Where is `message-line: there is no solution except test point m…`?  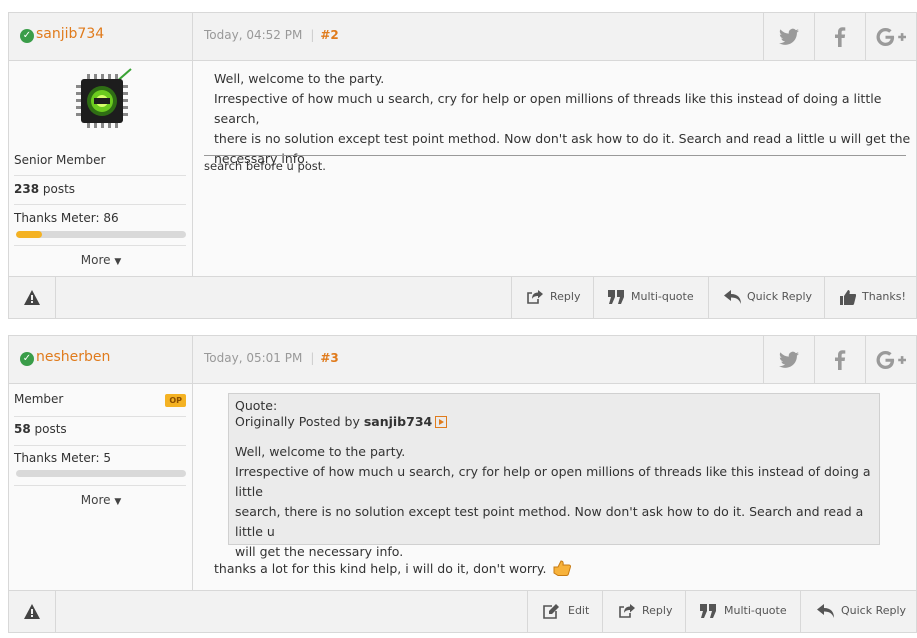
message-line: there is no solution except test point m… is located at coordinates (562, 138).